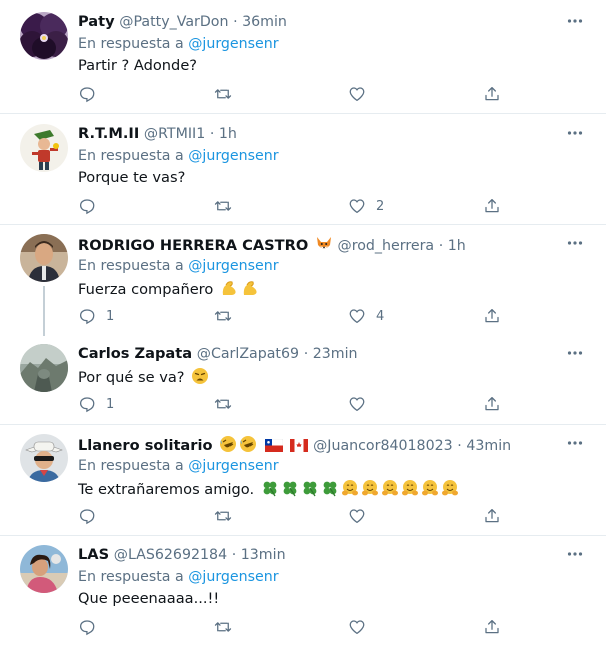 Image resolution: width=606 pixels, height=649 pixels. I want to click on like-button: 4, so click(366, 316).